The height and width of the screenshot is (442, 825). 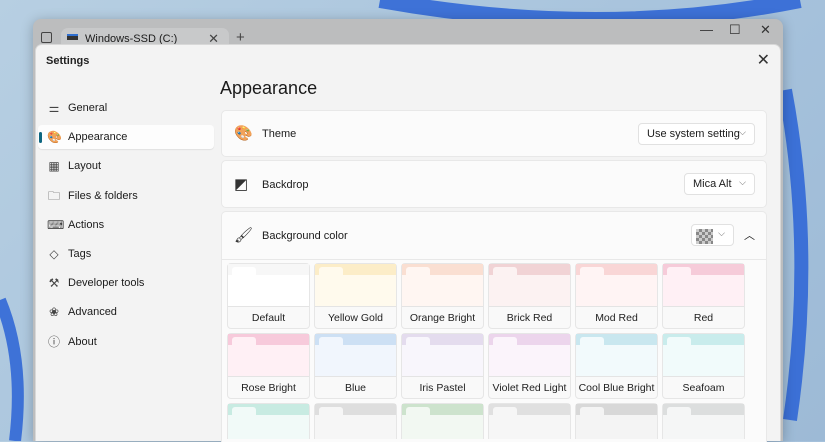 What do you see at coordinates (53, 195) in the screenshot?
I see `folder-icon: 🗀` at bounding box center [53, 195].